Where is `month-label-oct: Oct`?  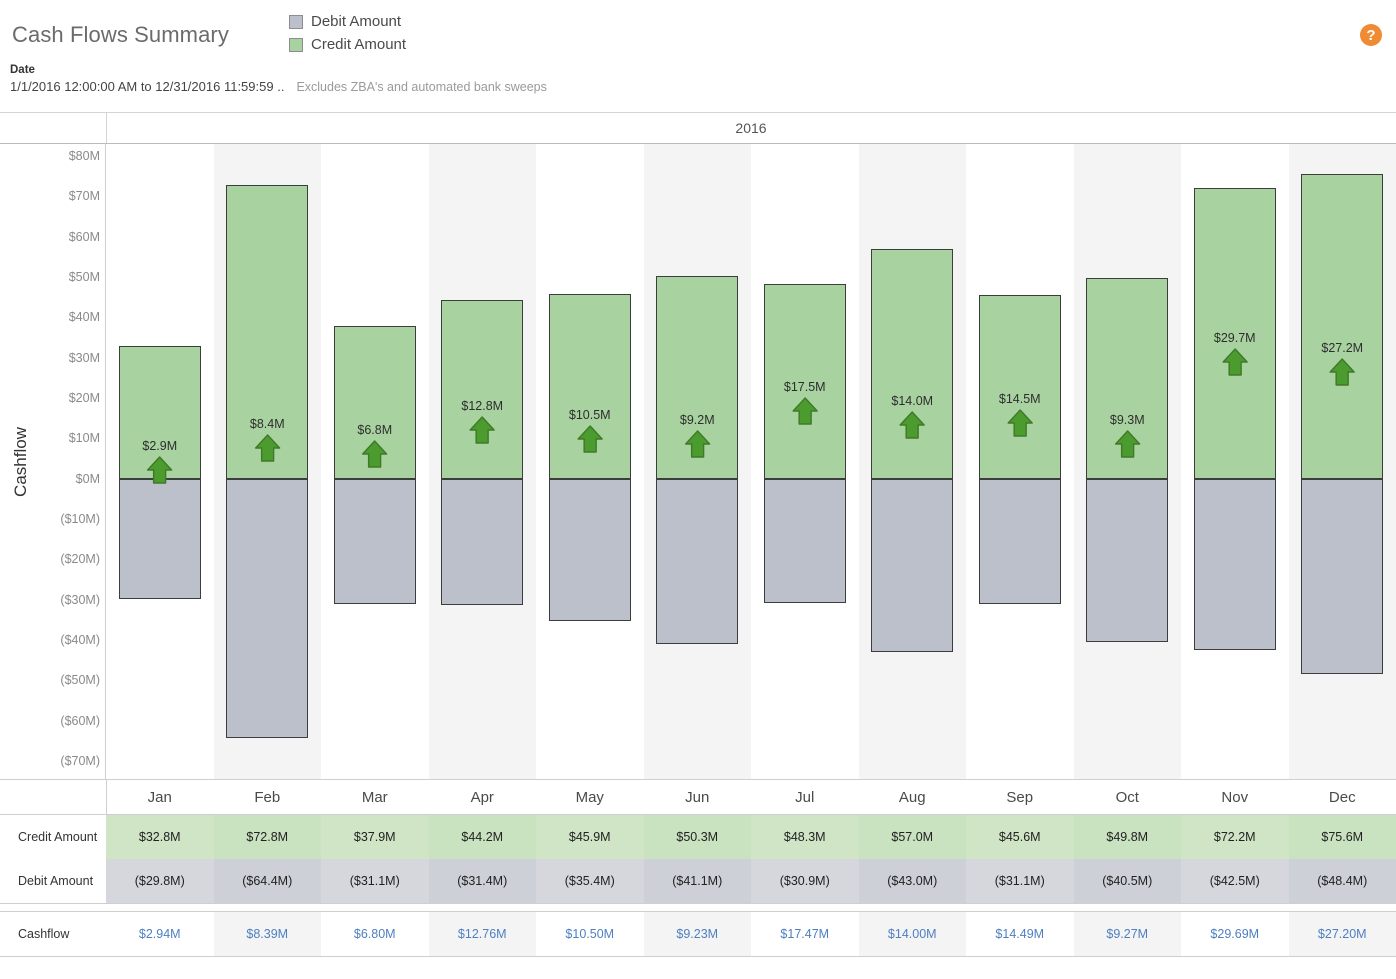 month-label-oct: Oct is located at coordinates (1128, 797).